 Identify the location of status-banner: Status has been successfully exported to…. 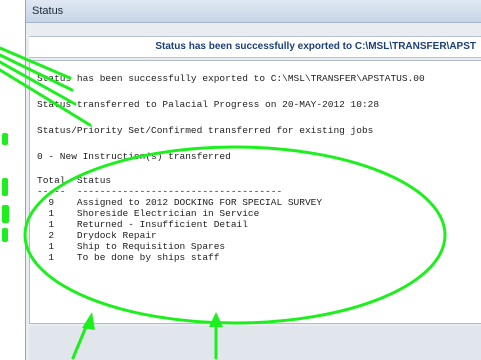
(255, 47).